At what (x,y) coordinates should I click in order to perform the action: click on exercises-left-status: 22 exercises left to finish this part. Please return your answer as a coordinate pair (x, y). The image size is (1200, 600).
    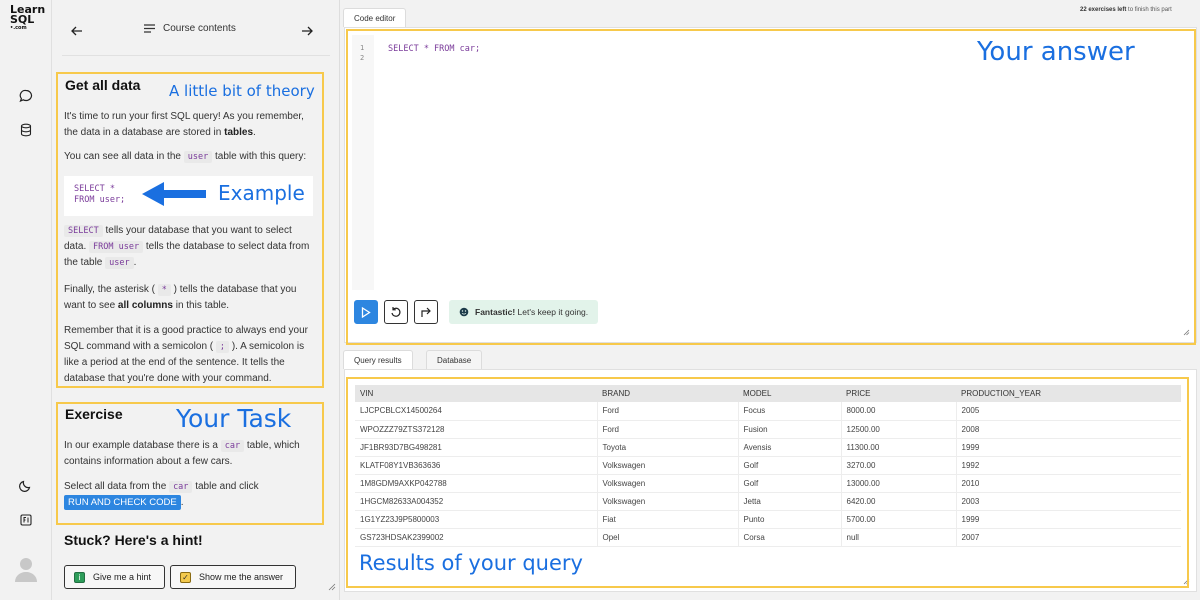
    Looking at the image, I should click on (1126, 10).